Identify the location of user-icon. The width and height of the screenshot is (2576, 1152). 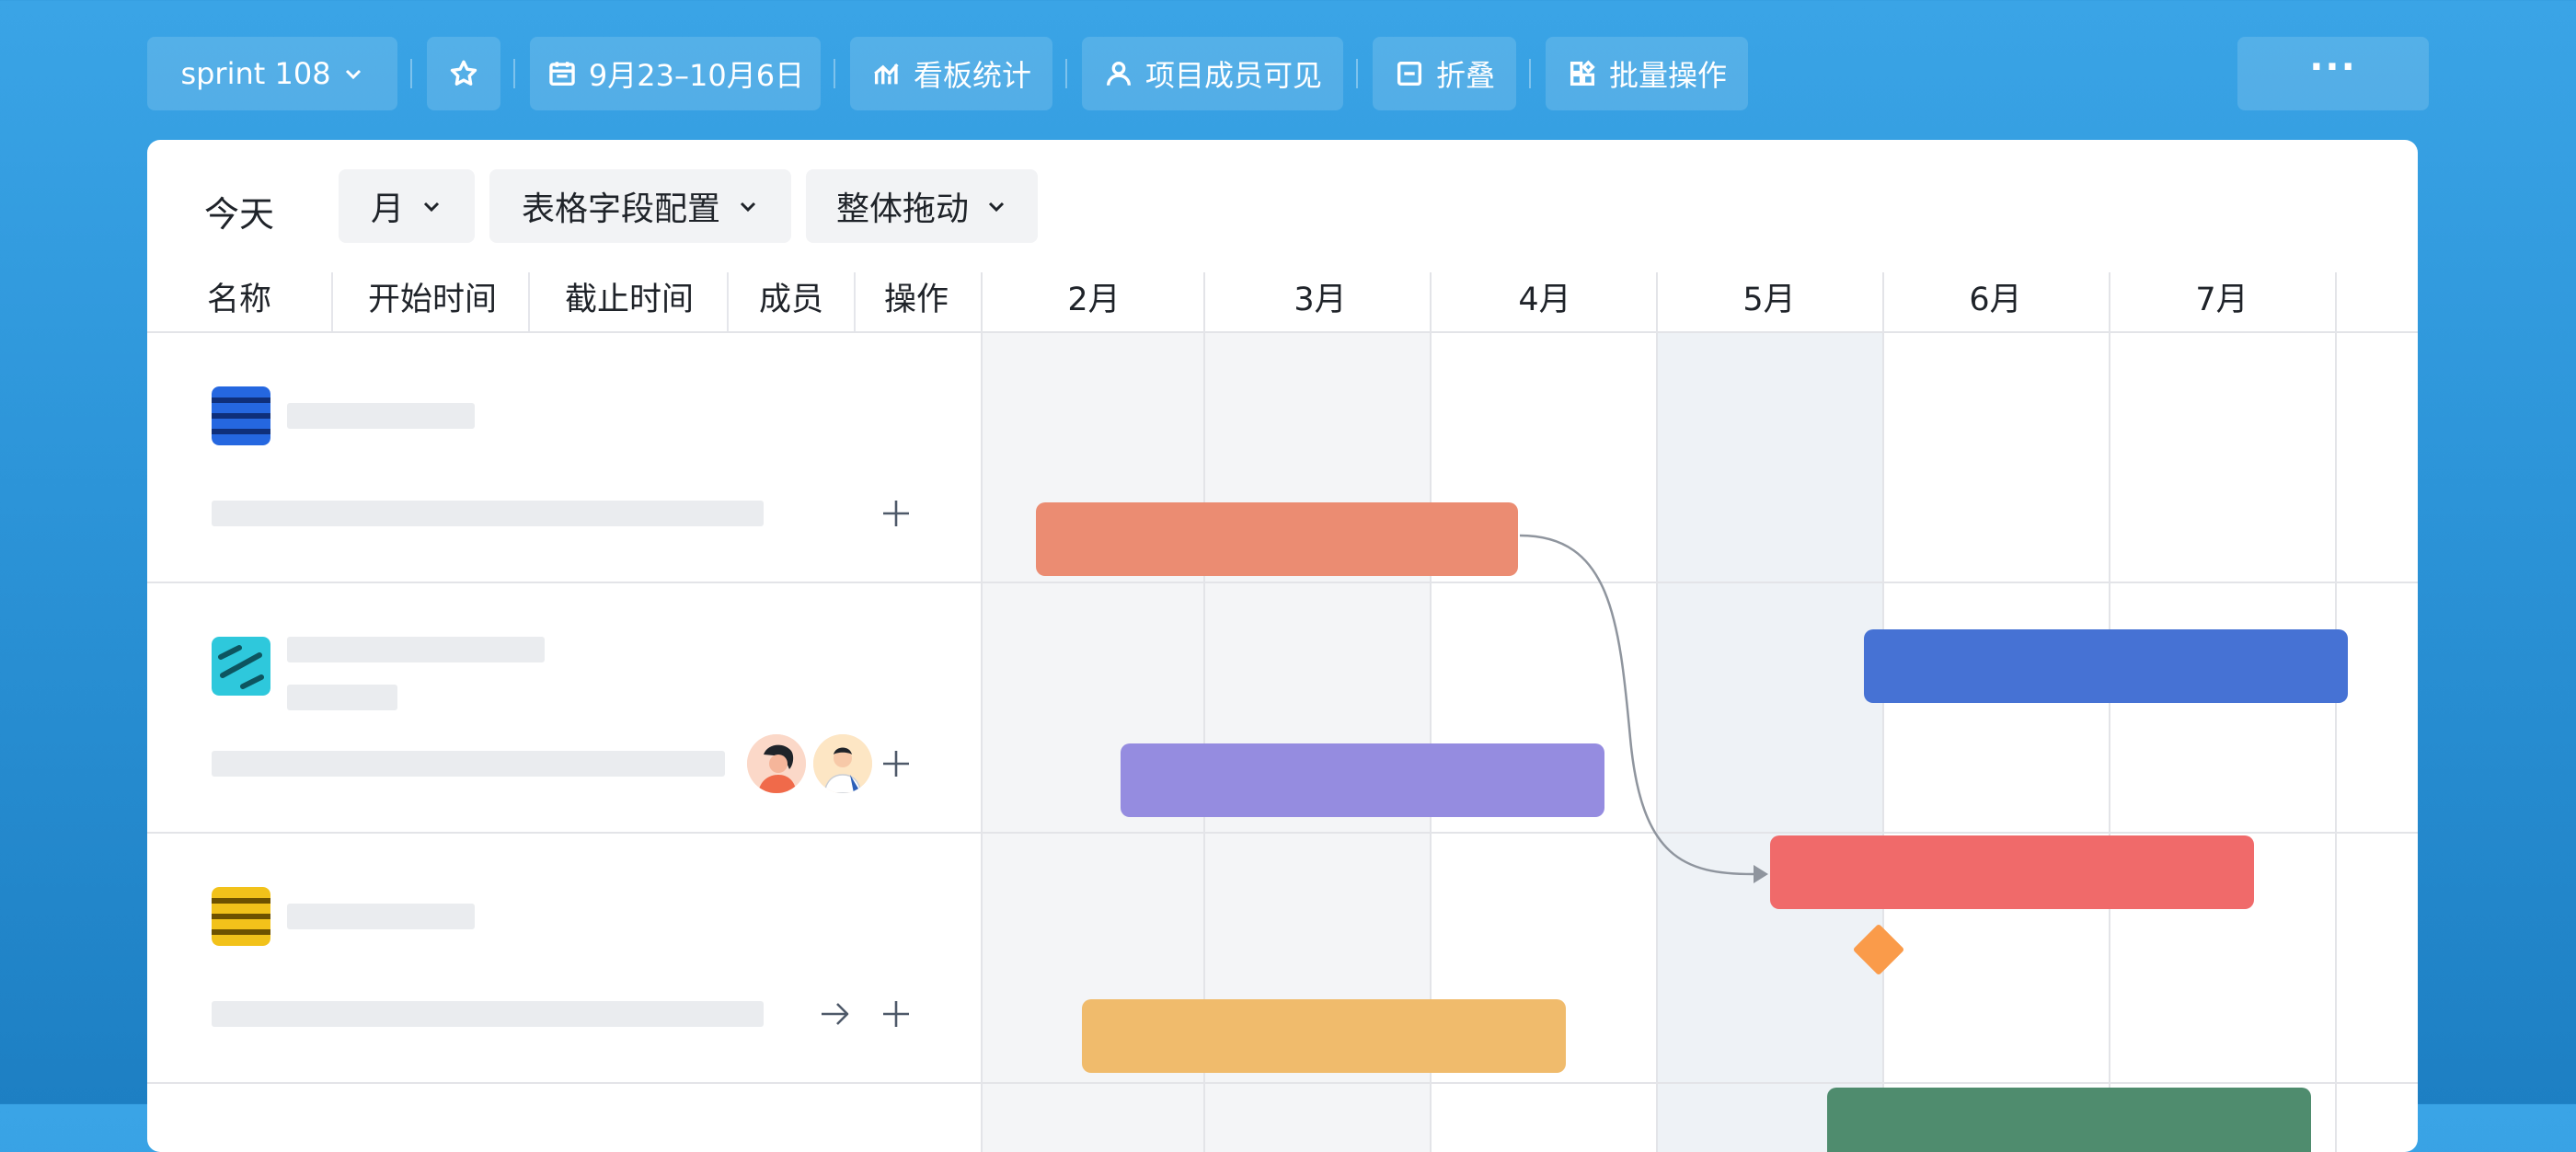
(1119, 73).